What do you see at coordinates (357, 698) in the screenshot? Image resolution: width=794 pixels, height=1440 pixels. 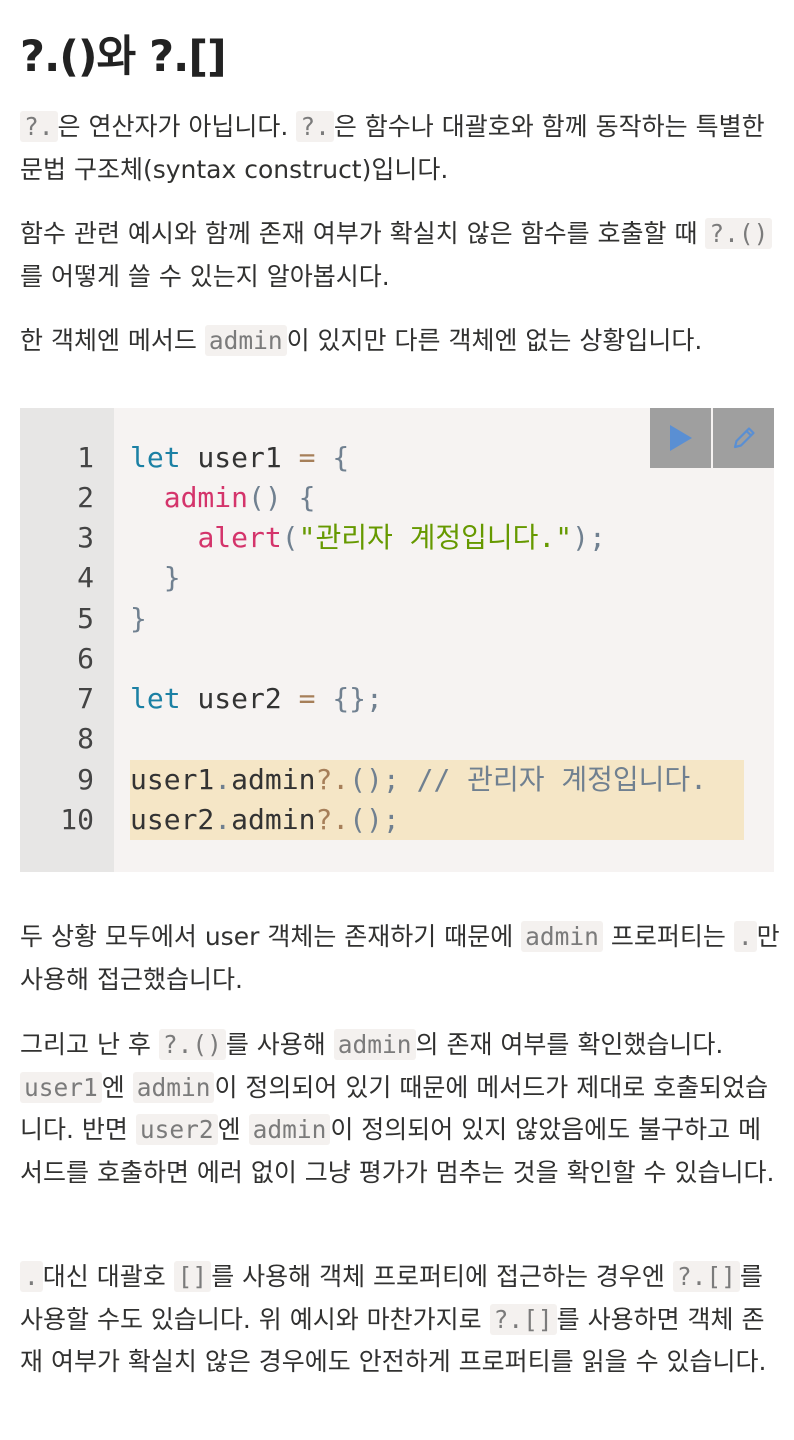 I see `punctuation: {};` at bounding box center [357, 698].